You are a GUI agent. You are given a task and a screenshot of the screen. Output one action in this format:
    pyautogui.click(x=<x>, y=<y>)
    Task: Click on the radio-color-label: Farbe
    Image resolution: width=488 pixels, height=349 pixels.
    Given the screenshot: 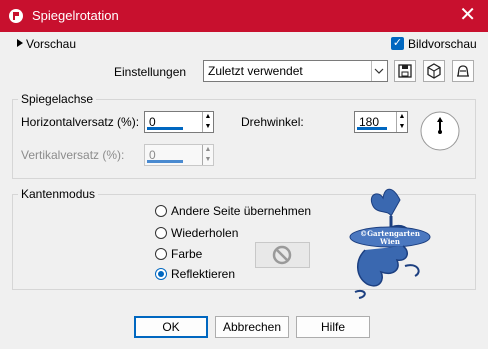 What is the action you would take?
    pyautogui.click(x=186, y=254)
    